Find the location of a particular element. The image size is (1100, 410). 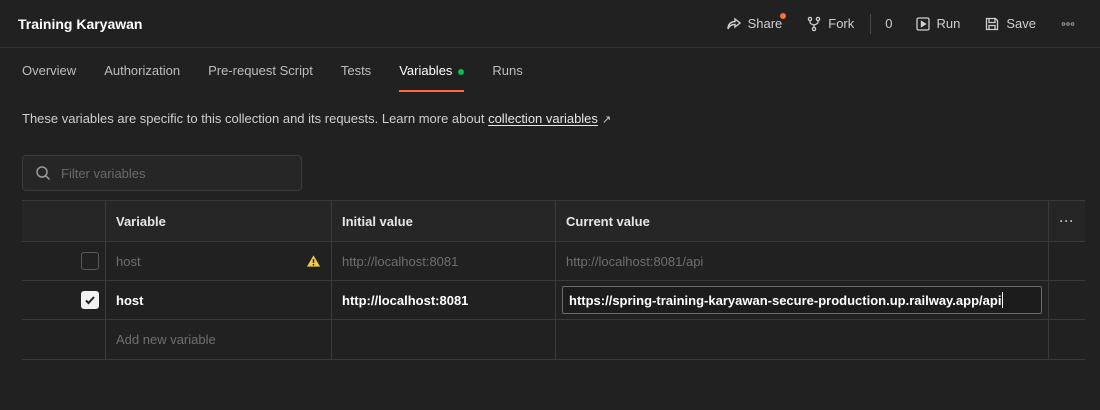

share-button: Share is located at coordinates (754, 24).